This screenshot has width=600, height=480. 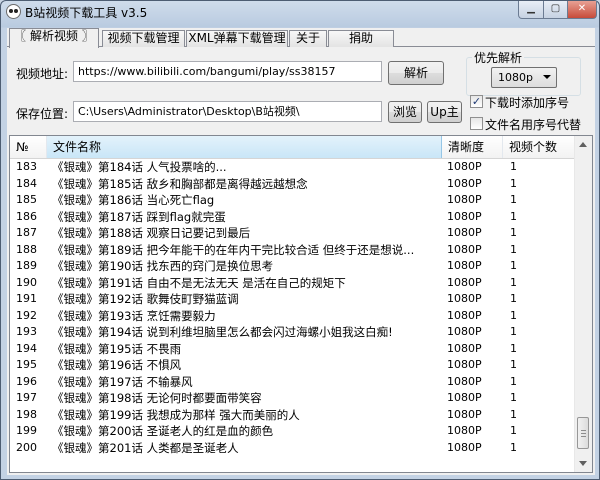 What do you see at coordinates (26, 447) in the screenshot?
I see `row-index: 200` at bounding box center [26, 447].